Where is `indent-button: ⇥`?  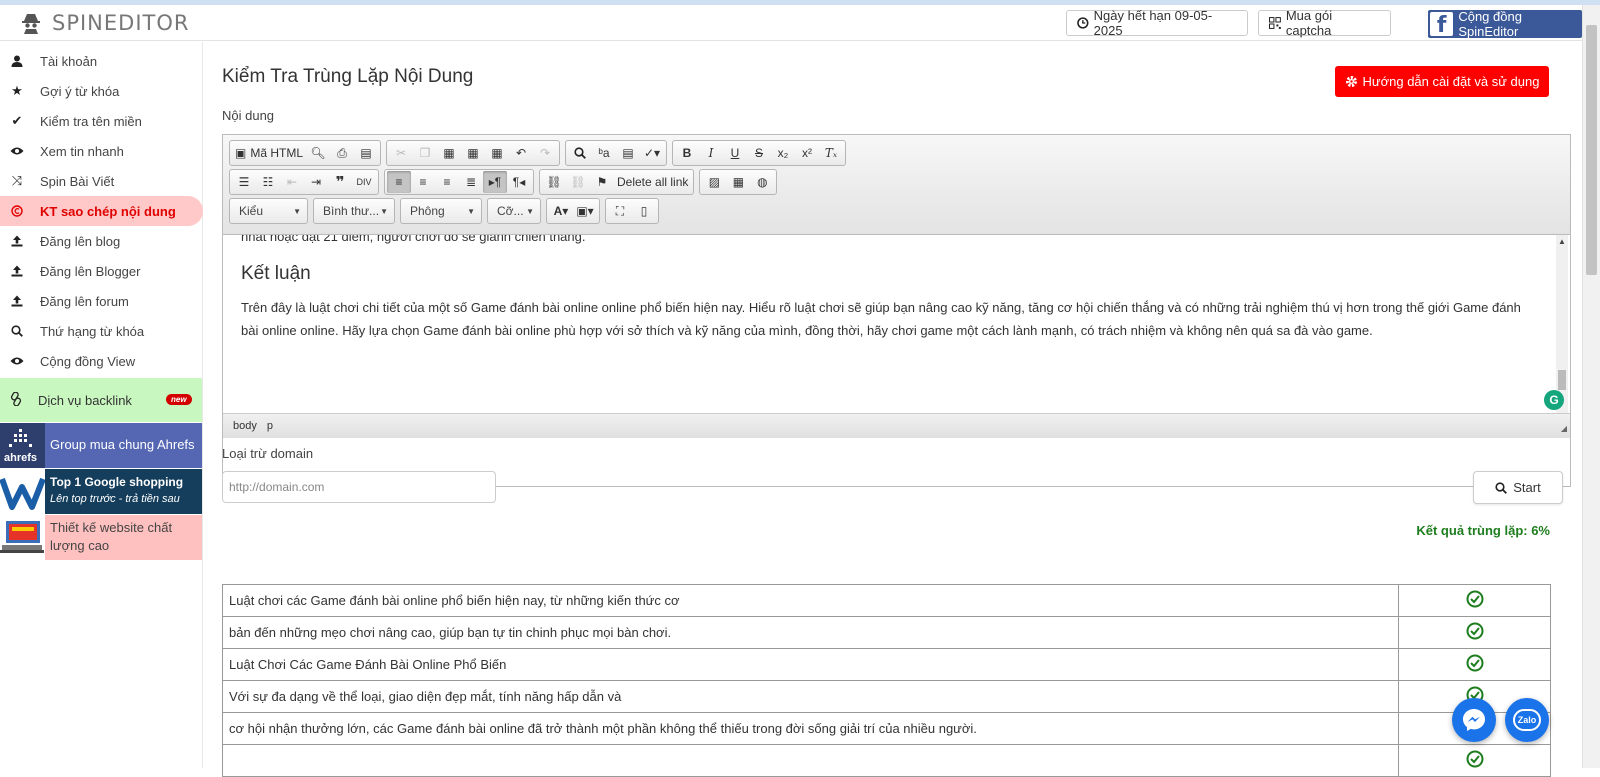
indent-button: ⇥ is located at coordinates (316, 182).